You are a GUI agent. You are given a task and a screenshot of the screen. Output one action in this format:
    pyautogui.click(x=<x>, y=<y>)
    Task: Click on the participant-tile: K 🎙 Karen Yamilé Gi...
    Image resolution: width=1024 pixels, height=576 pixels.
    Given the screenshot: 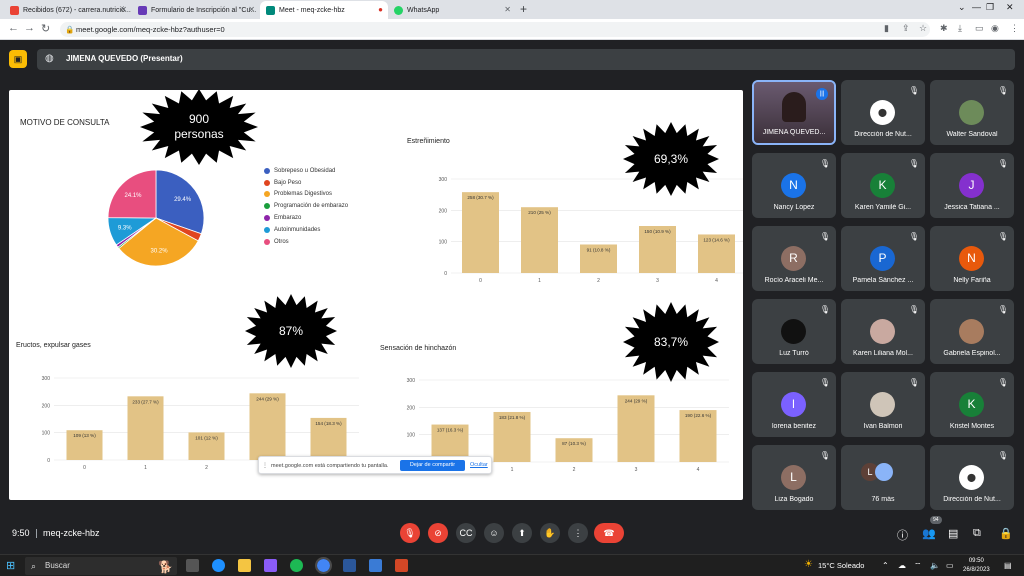 What is the action you would take?
    pyautogui.click(x=883, y=185)
    